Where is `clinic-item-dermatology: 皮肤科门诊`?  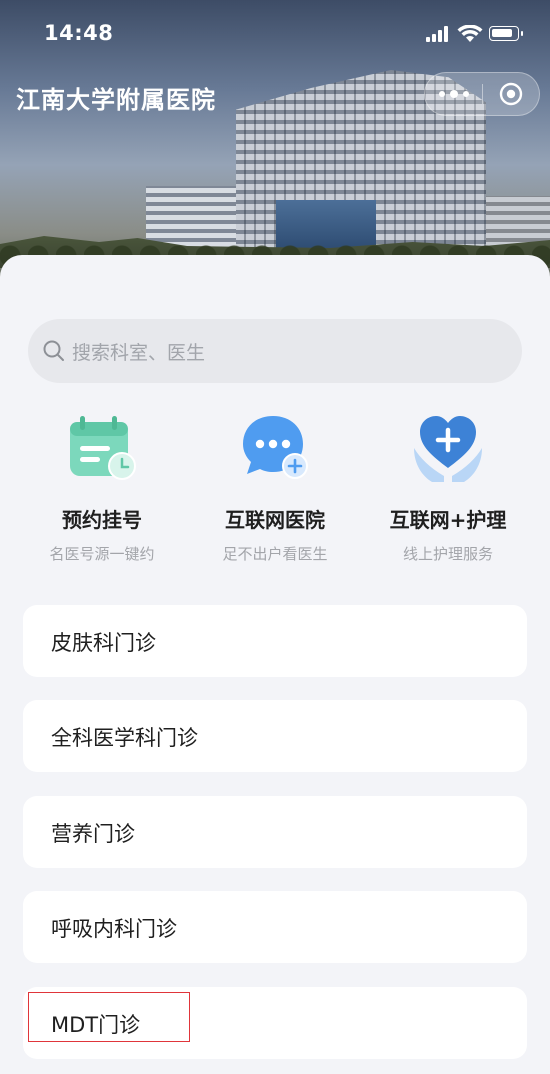 clinic-item-dermatology: 皮肤科门诊 is located at coordinates (275, 641).